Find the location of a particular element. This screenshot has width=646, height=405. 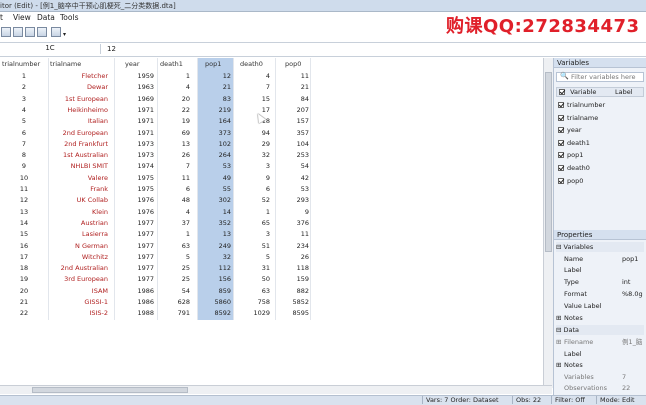

menu-data: Data is located at coordinates (46, 17).